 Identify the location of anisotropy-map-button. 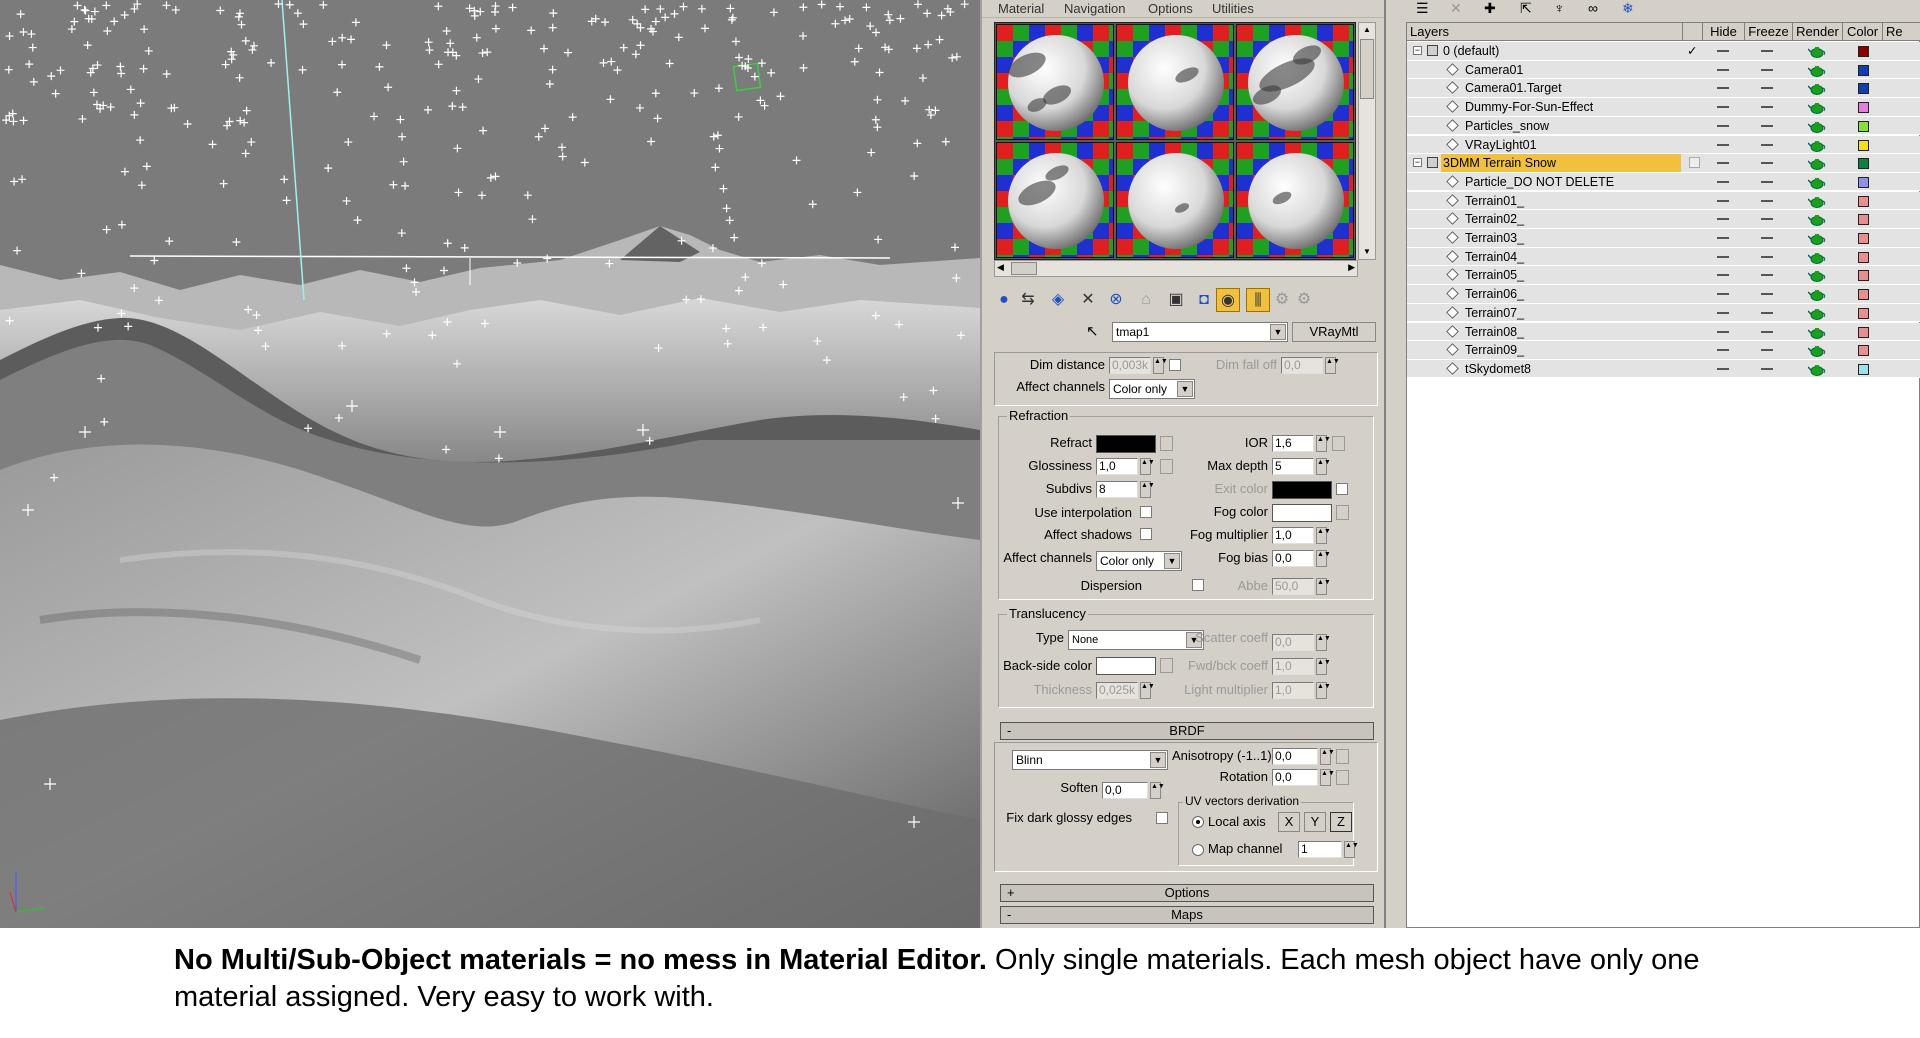
(1342, 756).